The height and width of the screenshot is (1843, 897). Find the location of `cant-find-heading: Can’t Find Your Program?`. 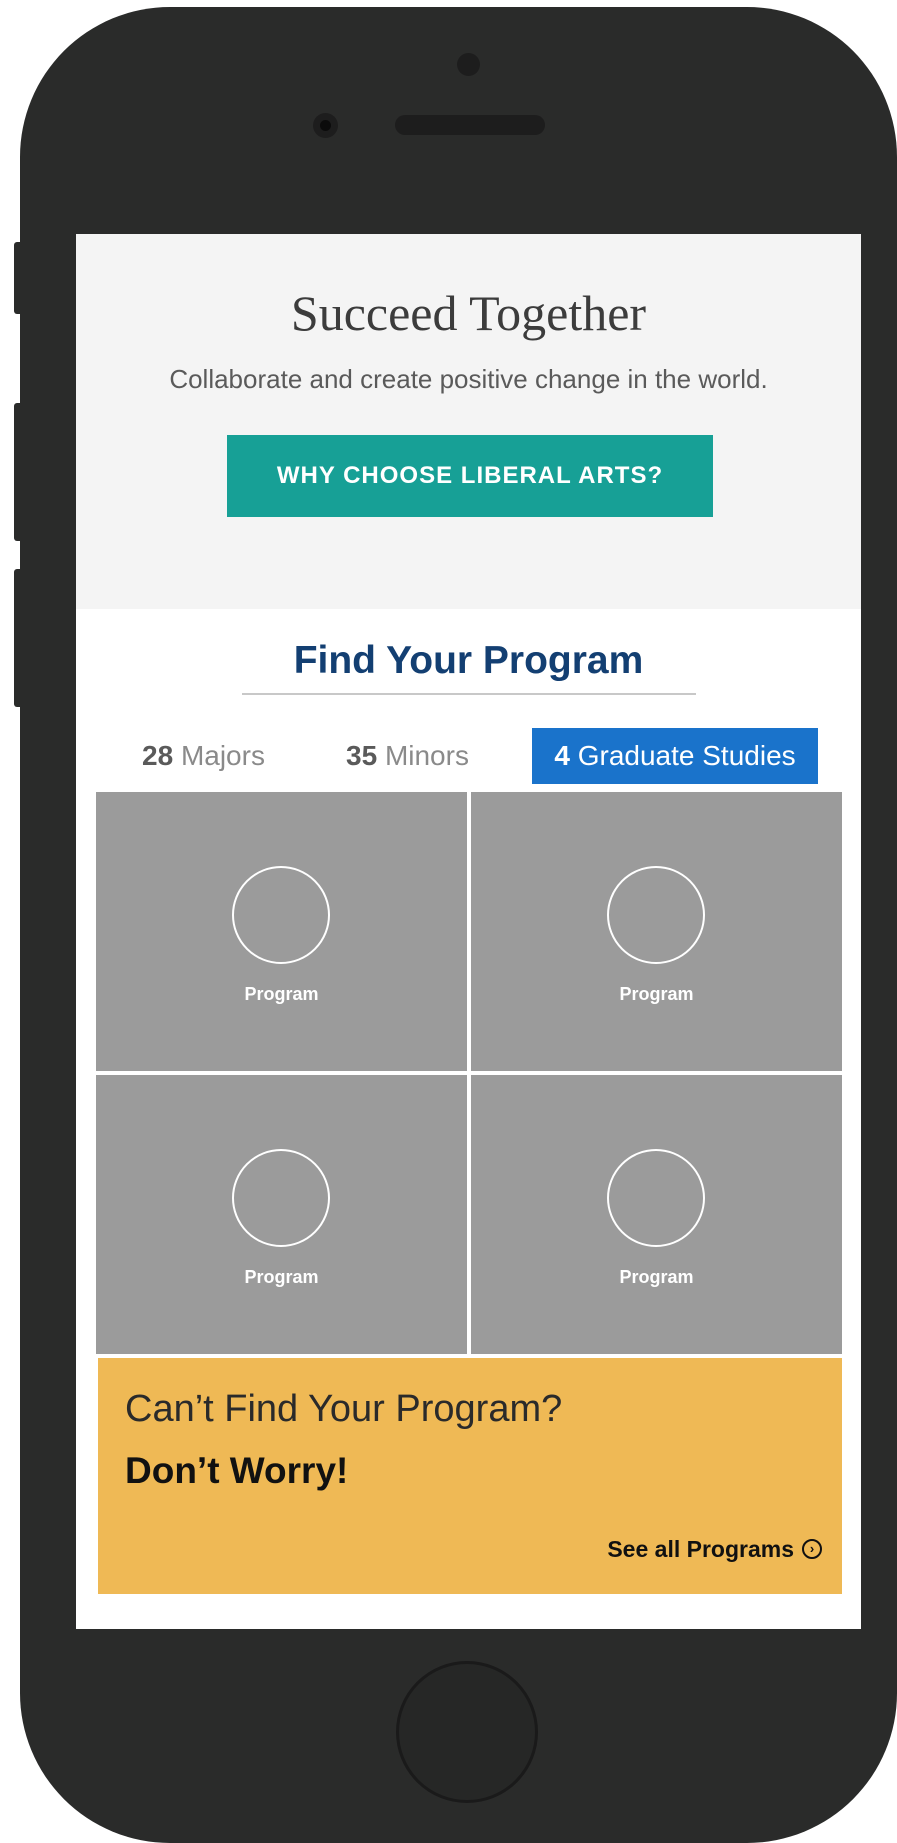

cant-find-heading: Can’t Find Your Program? is located at coordinates (344, 1409).